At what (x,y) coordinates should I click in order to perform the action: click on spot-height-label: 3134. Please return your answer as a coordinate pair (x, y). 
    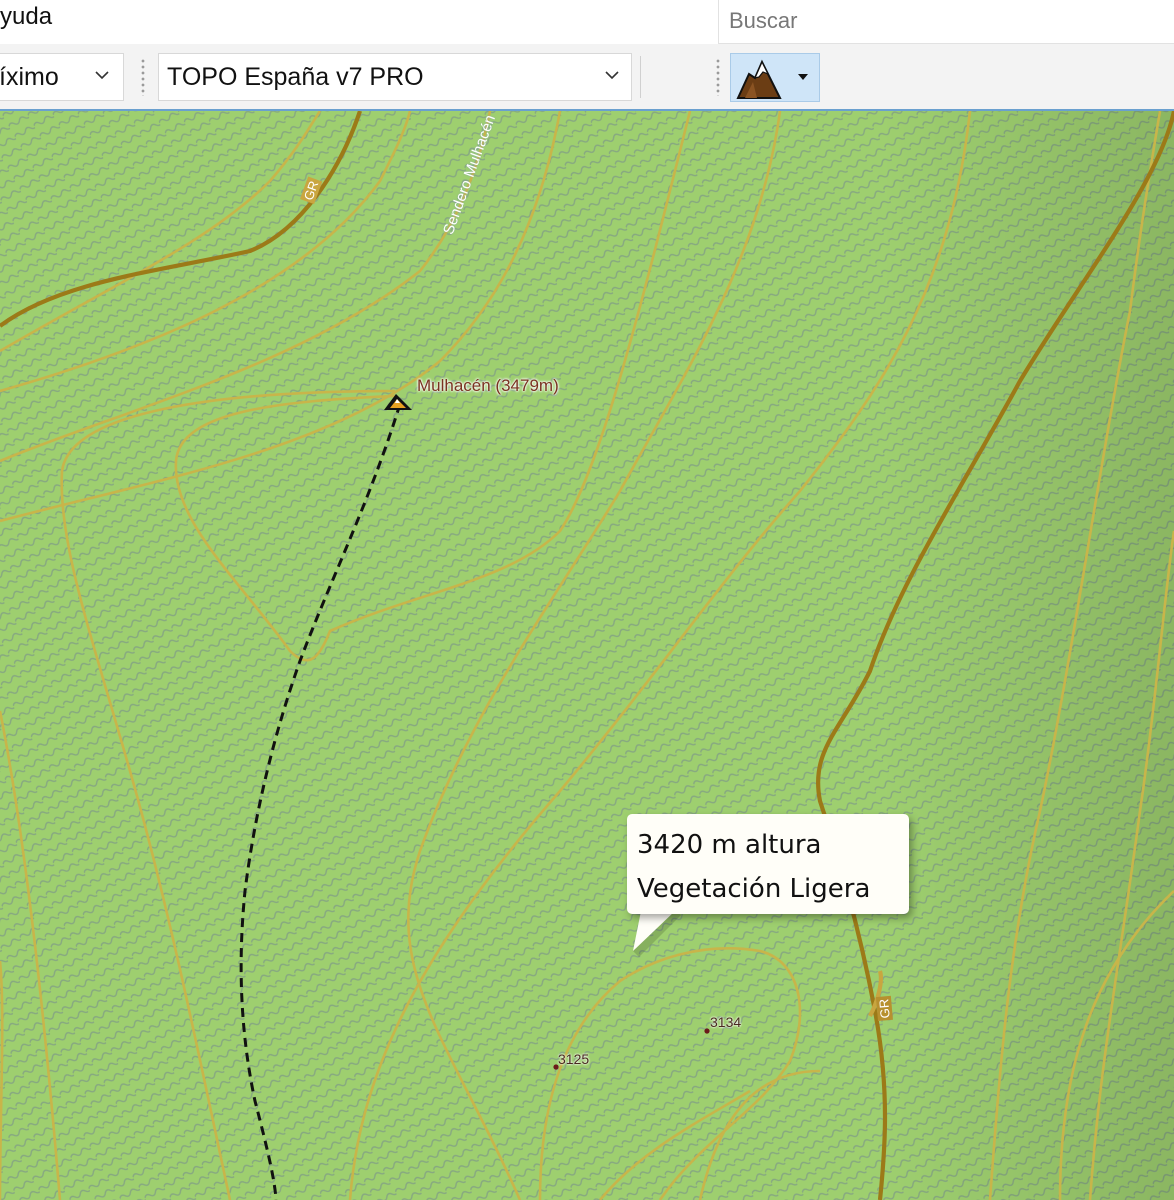
    Looking at the image, I should click on (726, 1022).